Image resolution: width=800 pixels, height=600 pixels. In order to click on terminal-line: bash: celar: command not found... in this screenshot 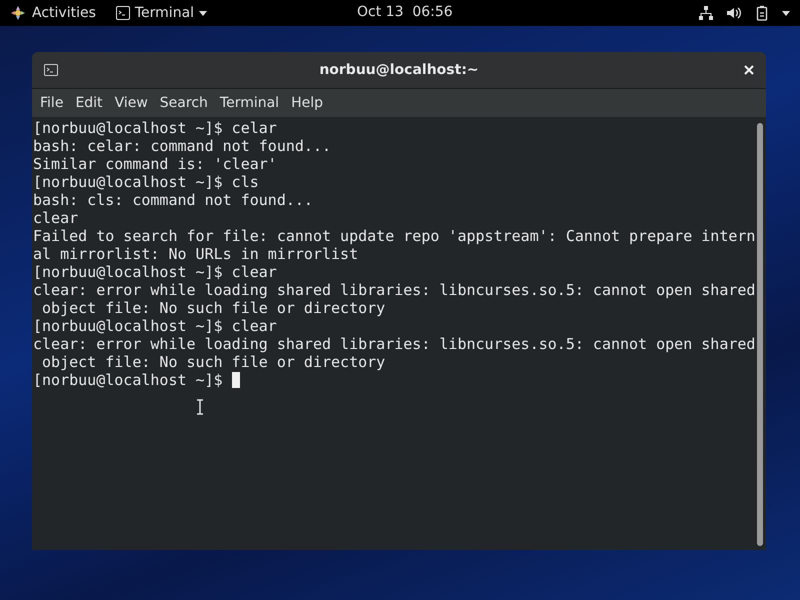, I will do `click(182, 146)`.